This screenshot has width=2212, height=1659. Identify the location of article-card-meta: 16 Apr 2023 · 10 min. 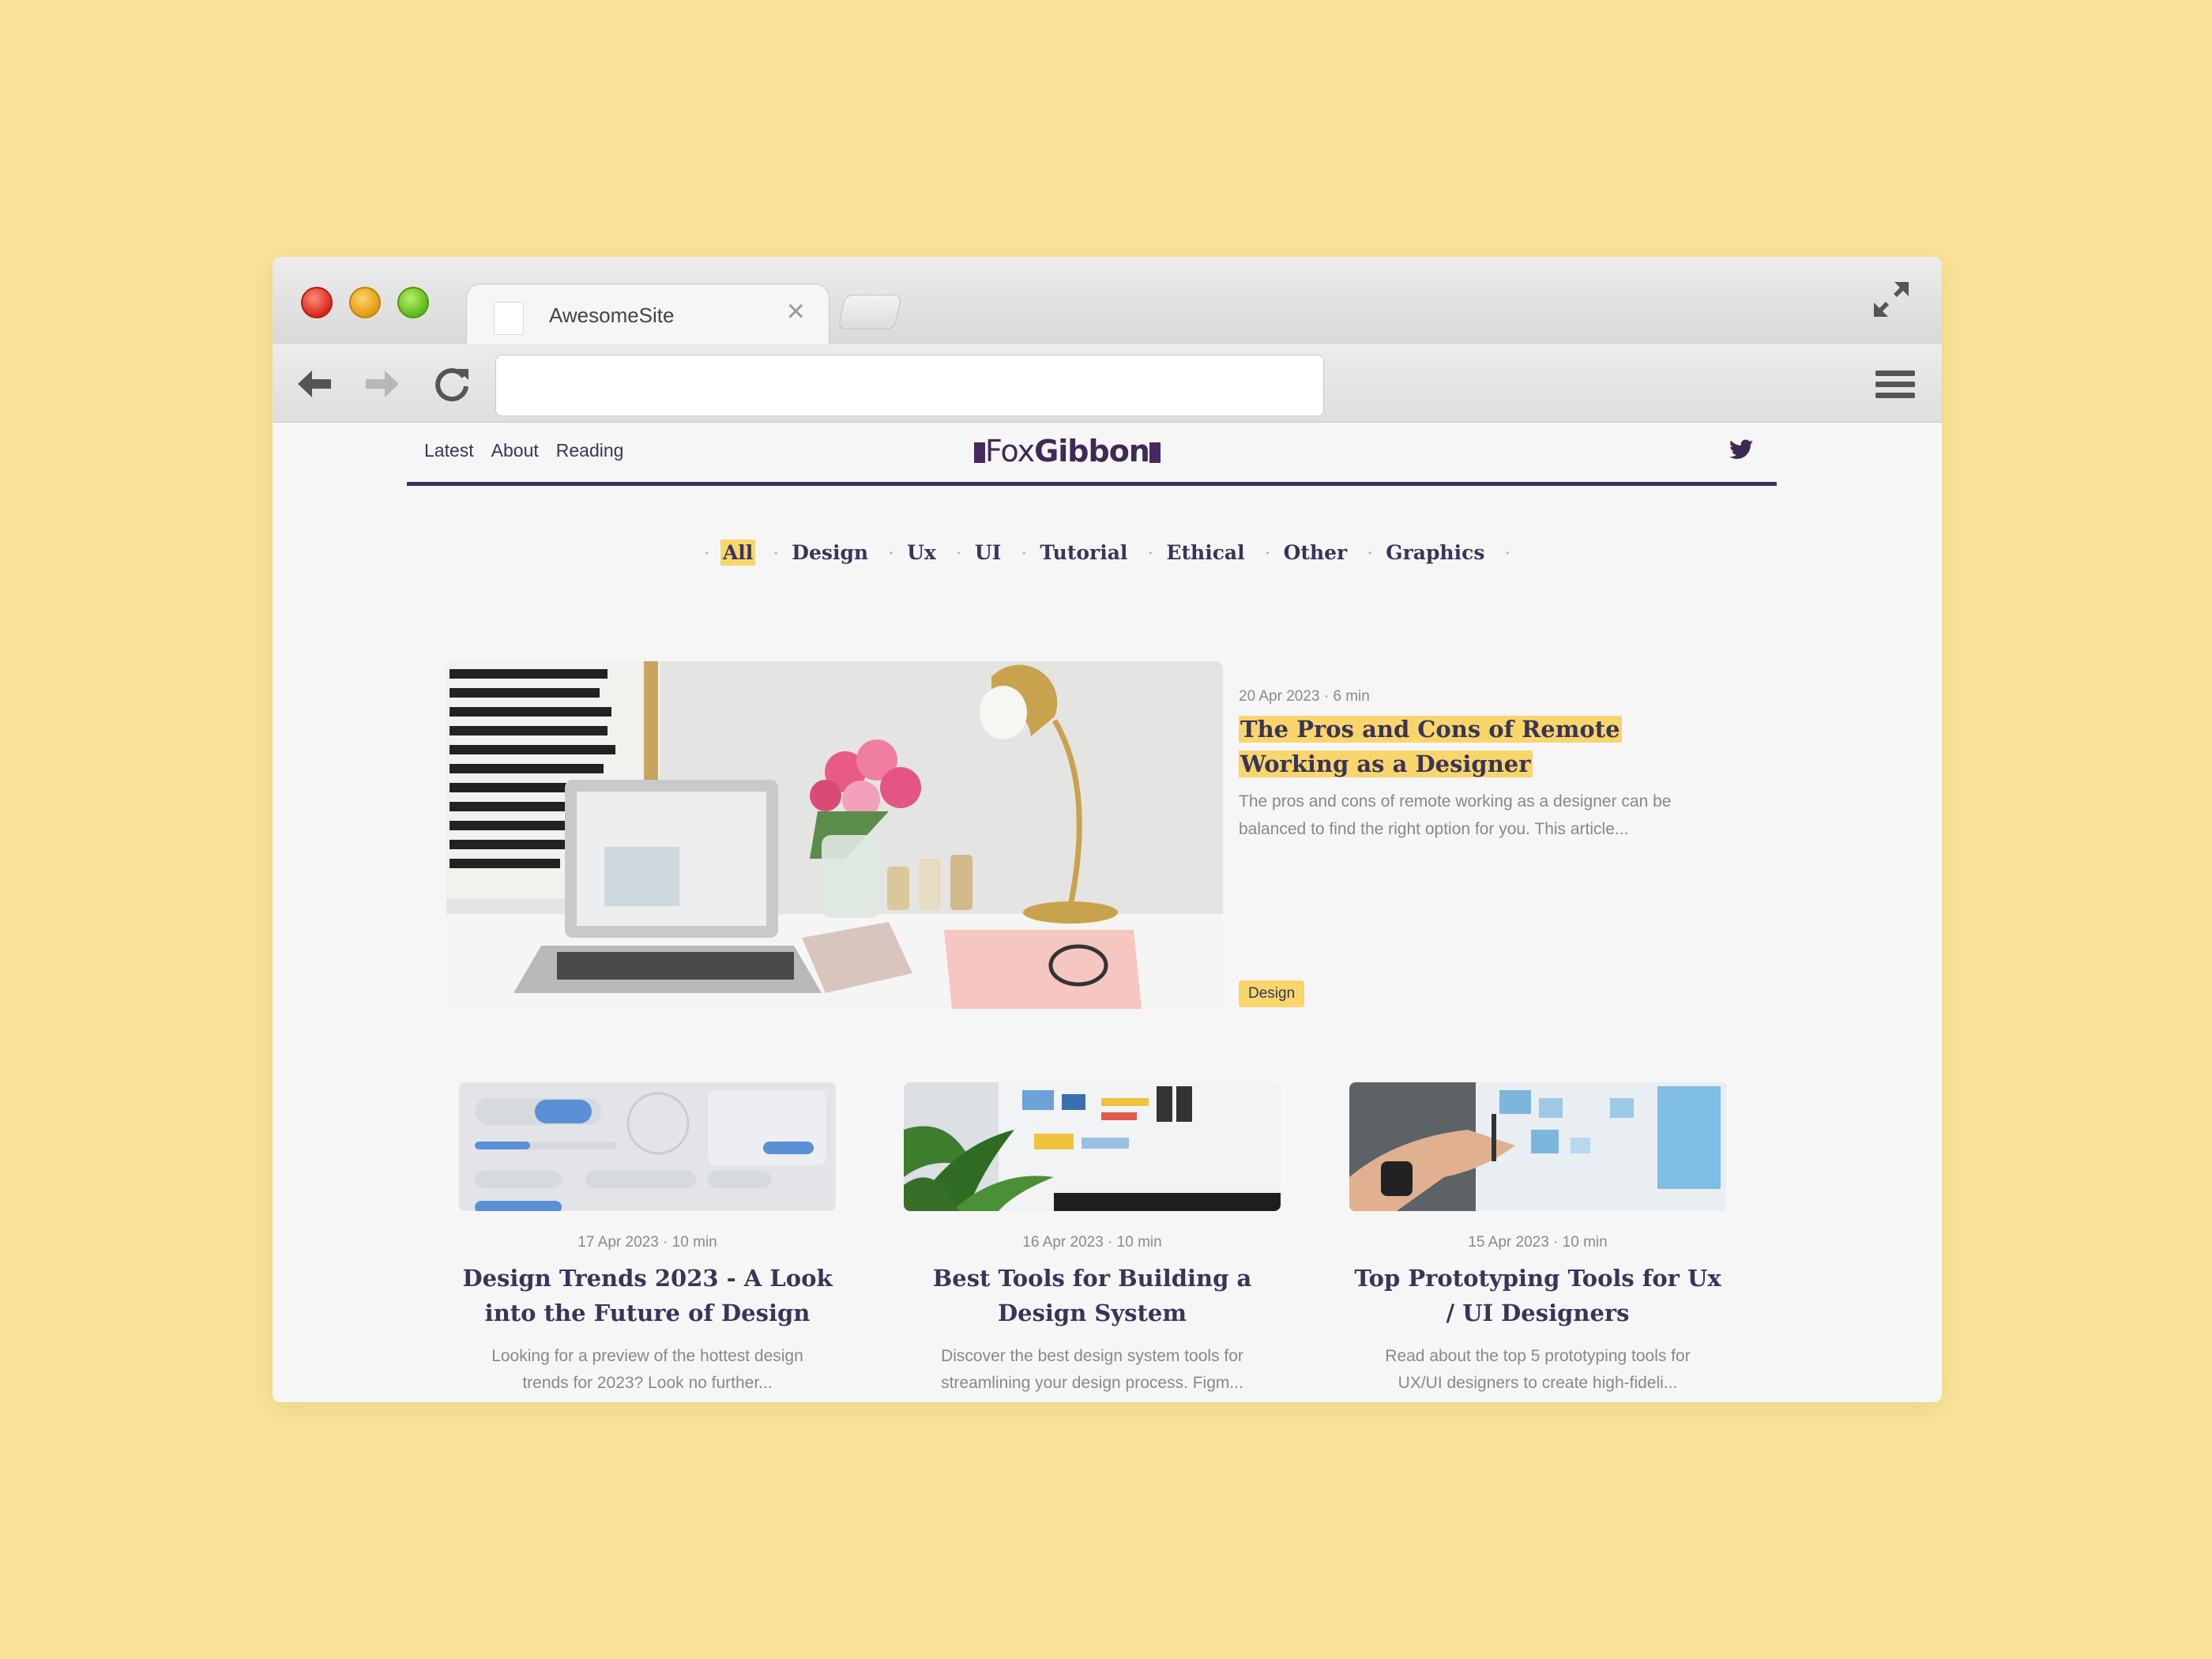
(1092, 1243).